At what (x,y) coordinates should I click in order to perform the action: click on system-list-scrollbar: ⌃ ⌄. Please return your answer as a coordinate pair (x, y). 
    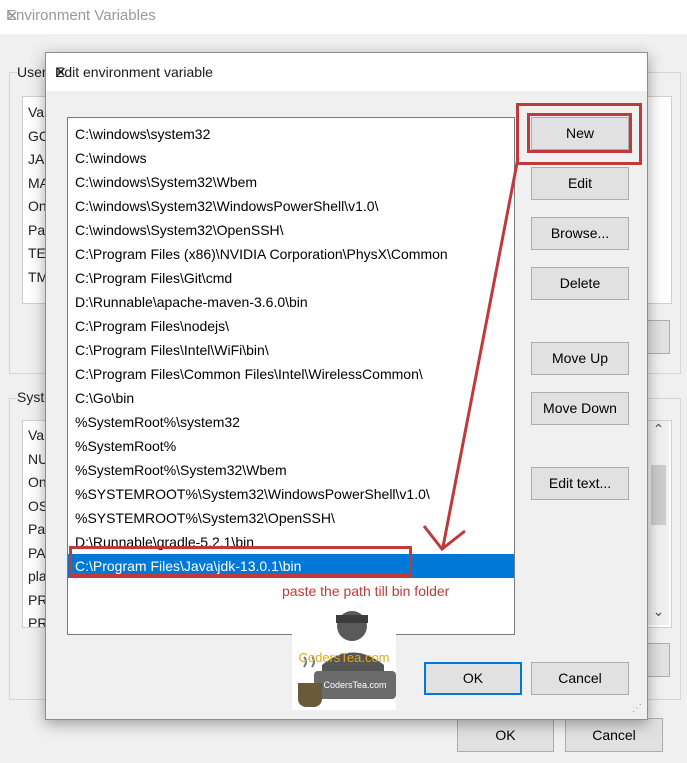
    Looking at the image, I should click on (658, 523).